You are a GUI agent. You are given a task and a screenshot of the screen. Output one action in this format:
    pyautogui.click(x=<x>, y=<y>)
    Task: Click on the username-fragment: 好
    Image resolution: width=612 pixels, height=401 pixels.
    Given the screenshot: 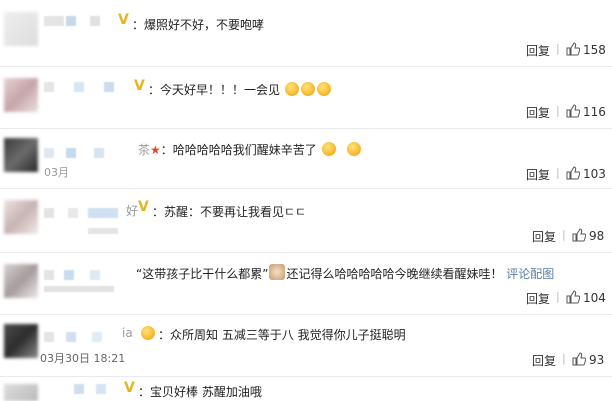 What is the action you would take?
    pyautogui.click(x=132, y=211)
    